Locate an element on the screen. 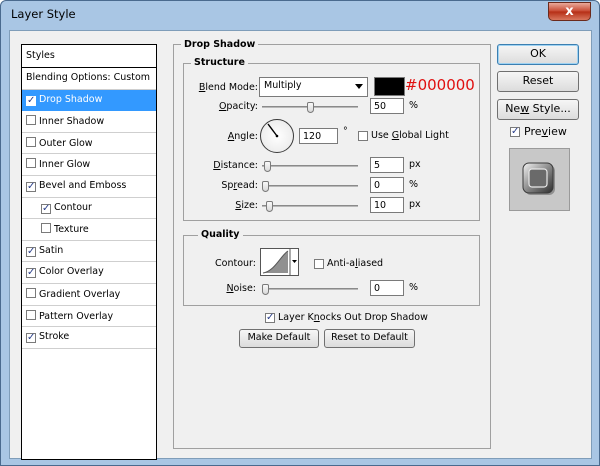 Image resolution: width=600 pixels, height=466 pixels. opacity-slider is located at coordinates (310, 107).